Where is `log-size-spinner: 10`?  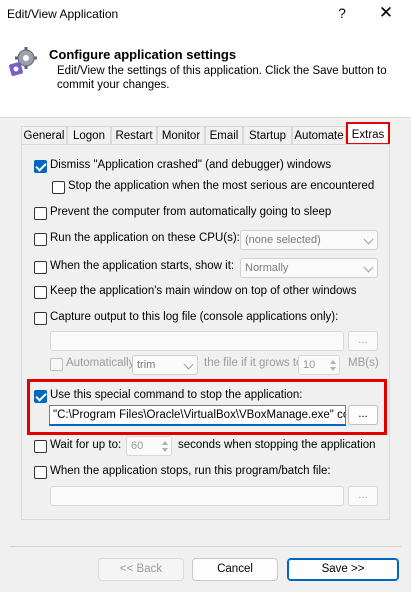 log-size-spinner: 10 is located at coordinates (319, 365).